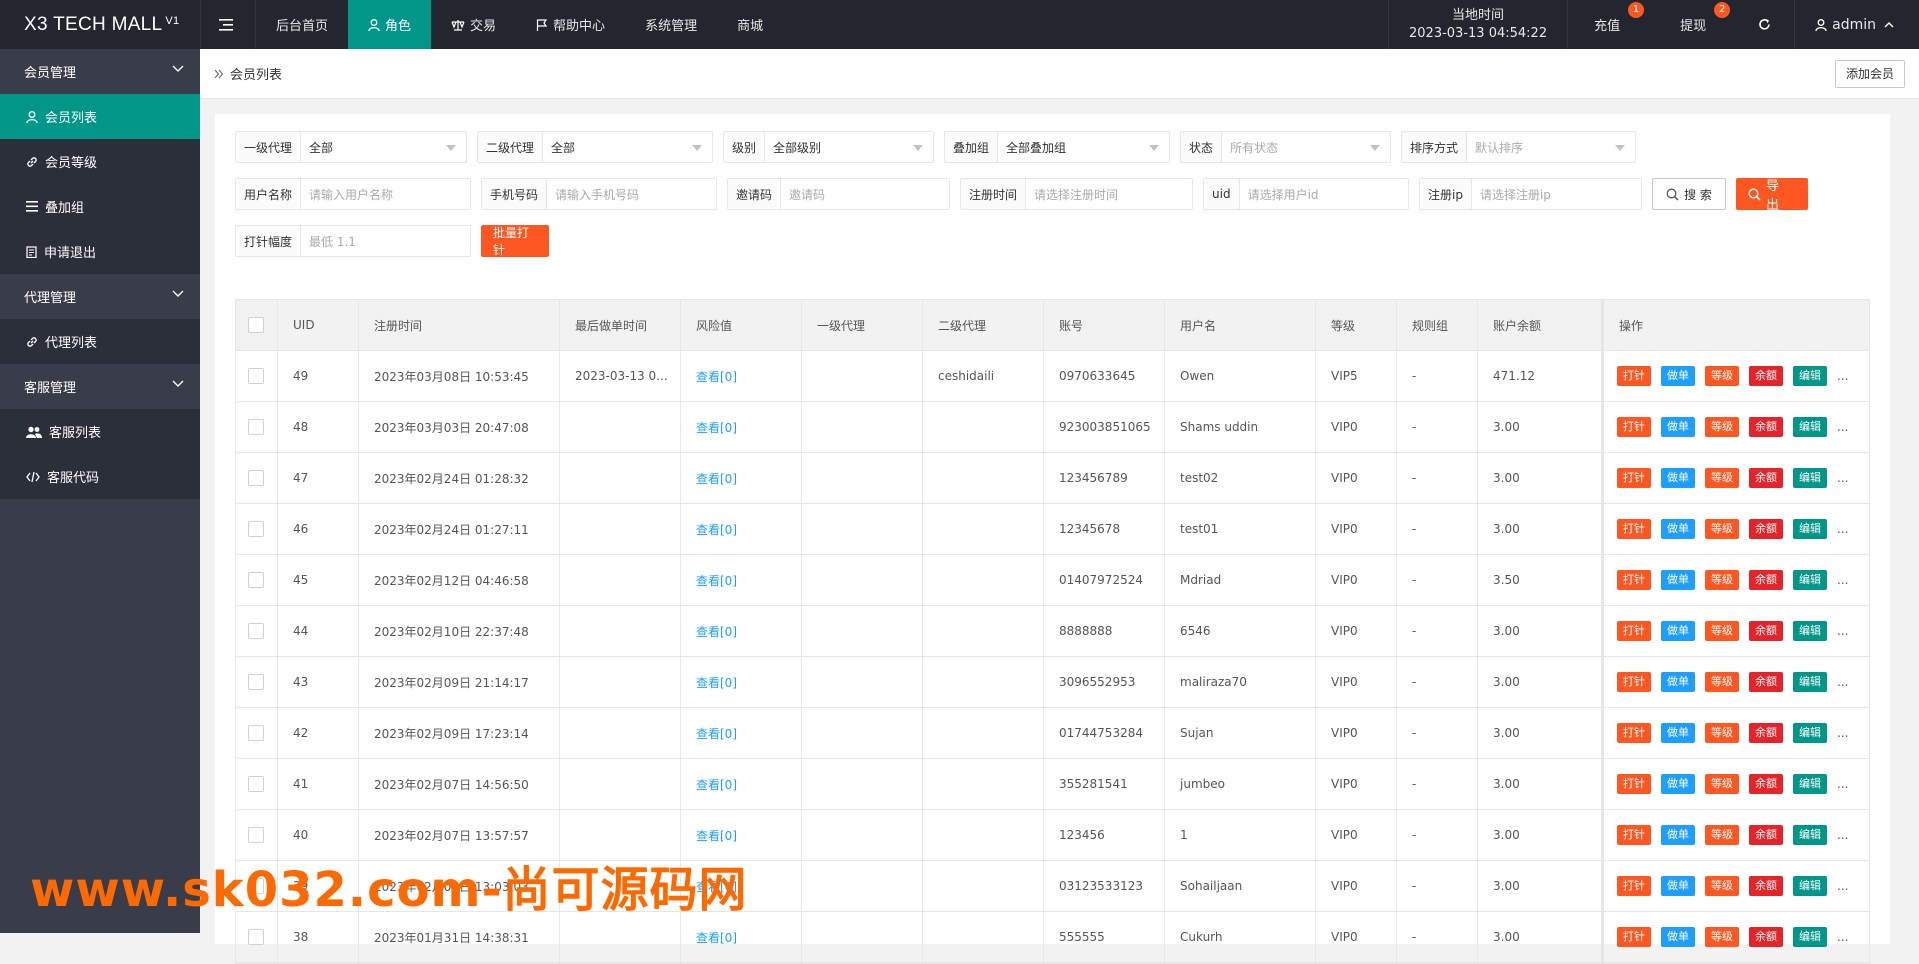  I want to click on stack-group-select: 叠加组 全部叠加组, so click(1057, 147).